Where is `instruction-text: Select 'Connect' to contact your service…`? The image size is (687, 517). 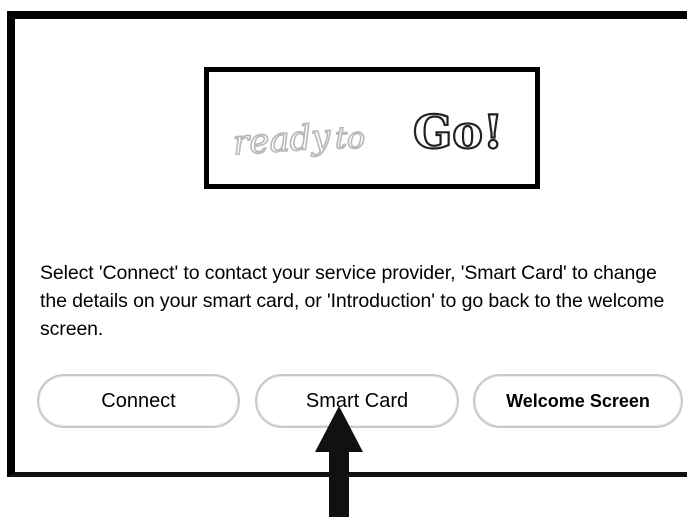
instruction-text: Select 'Connect' to contact your service… is located at coordinates (352, 301).